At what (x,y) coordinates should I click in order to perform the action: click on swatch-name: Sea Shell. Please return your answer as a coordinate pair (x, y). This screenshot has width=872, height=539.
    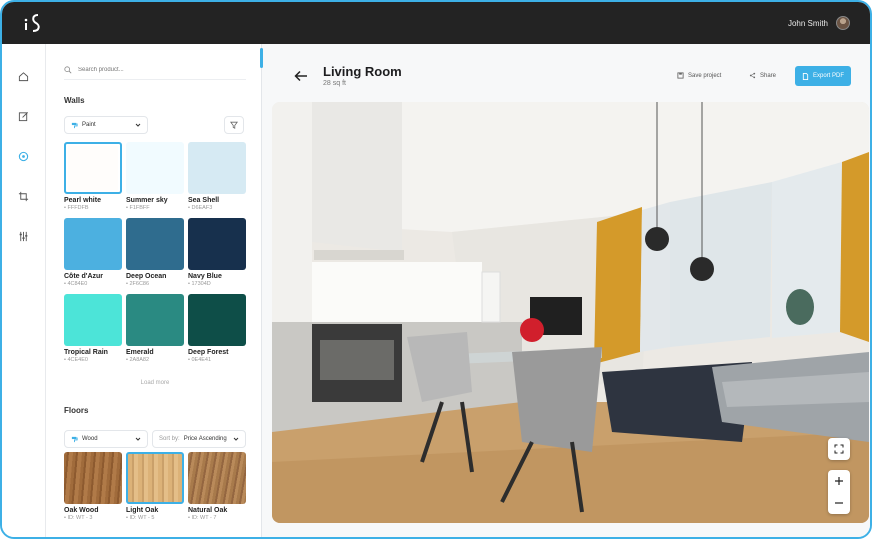
    Looking at the image, I should click on (204, 200).